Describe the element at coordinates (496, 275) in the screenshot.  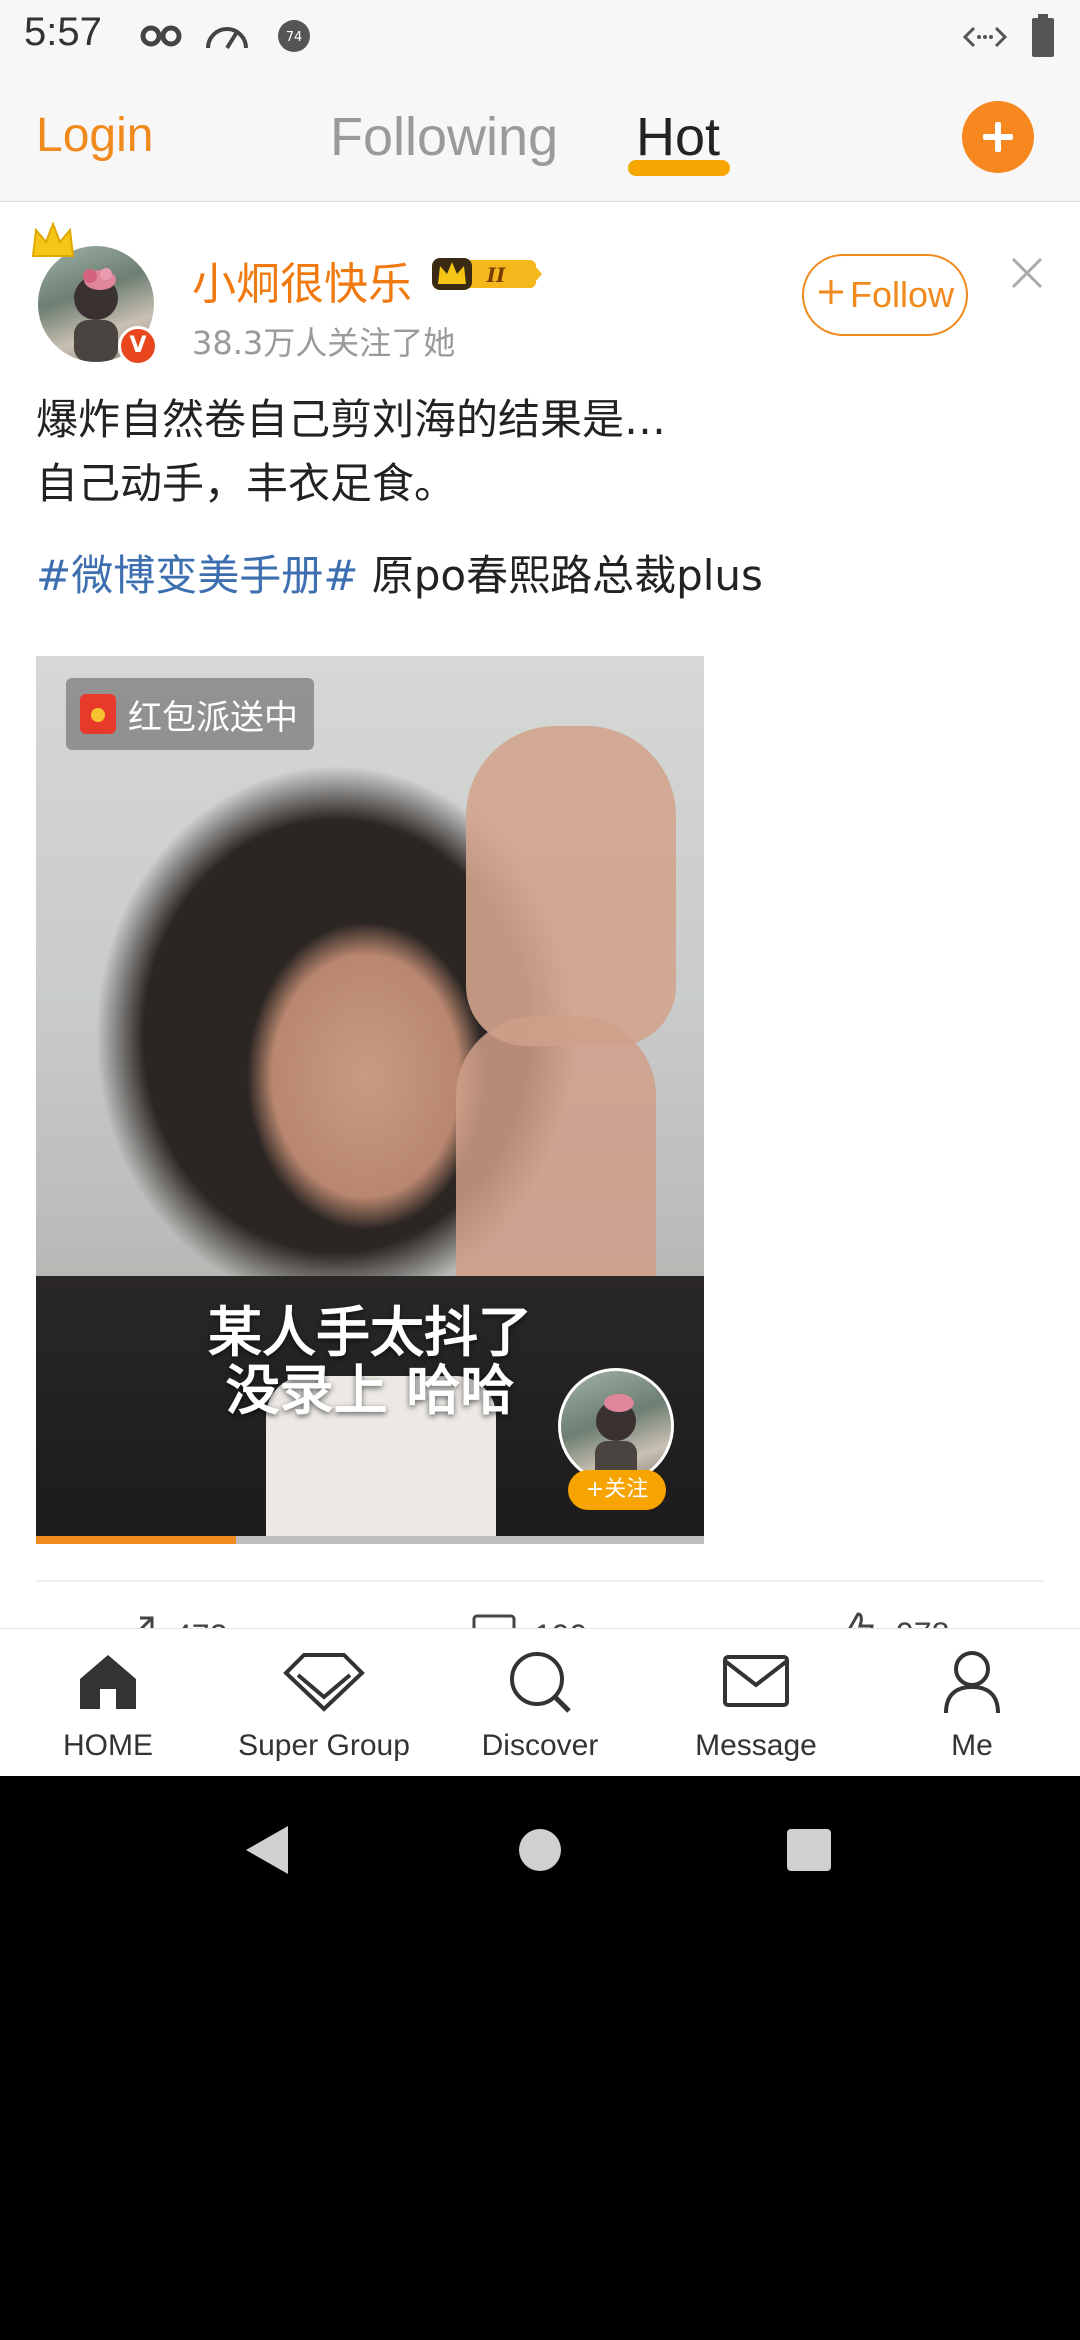
I see `svg-text: II` at that location.